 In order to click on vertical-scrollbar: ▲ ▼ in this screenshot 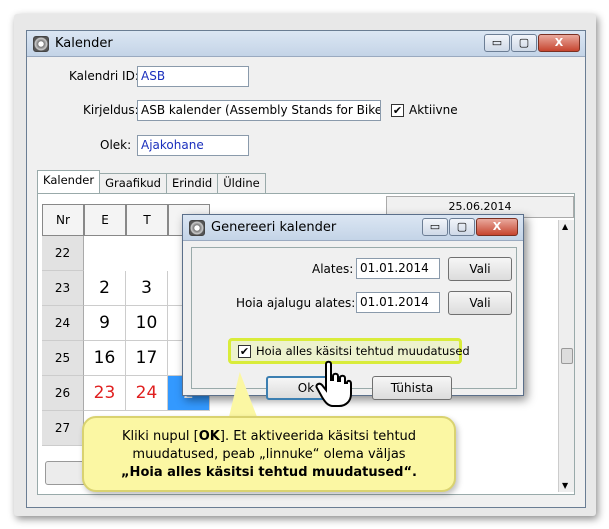, I will do `click(566, 356)`.